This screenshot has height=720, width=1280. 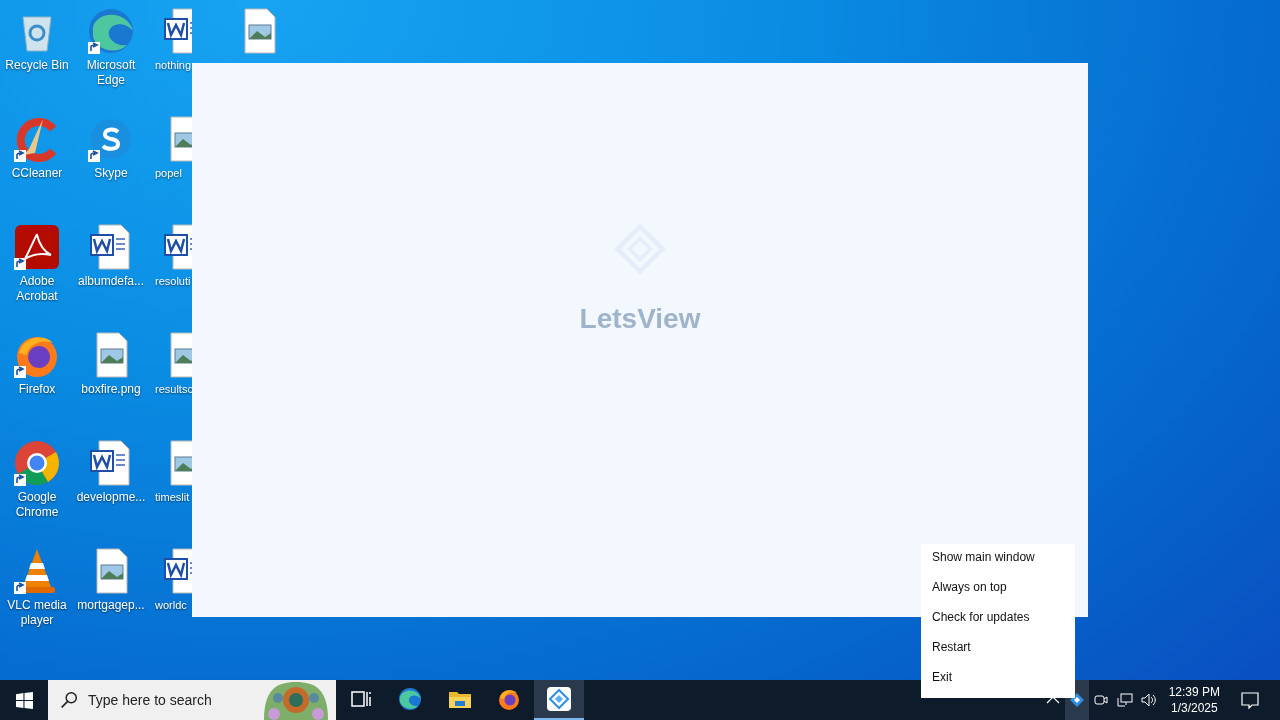 What do you see at coordinates (168, 700) in the screenshot?
I see `search-input: Type here to search` at bounding box center [168, 700].